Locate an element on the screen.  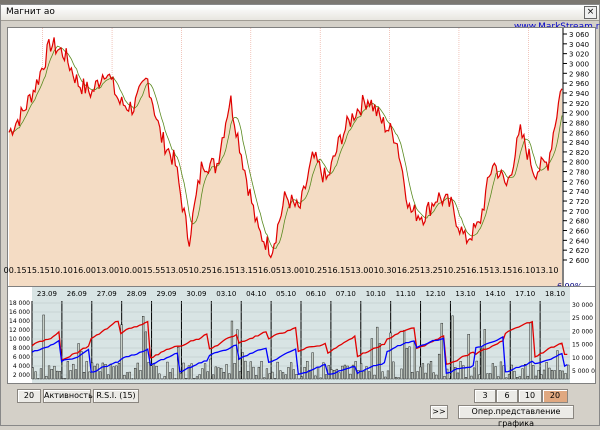
price-tick-label: 2 940 is located at coordinates (579, 94).